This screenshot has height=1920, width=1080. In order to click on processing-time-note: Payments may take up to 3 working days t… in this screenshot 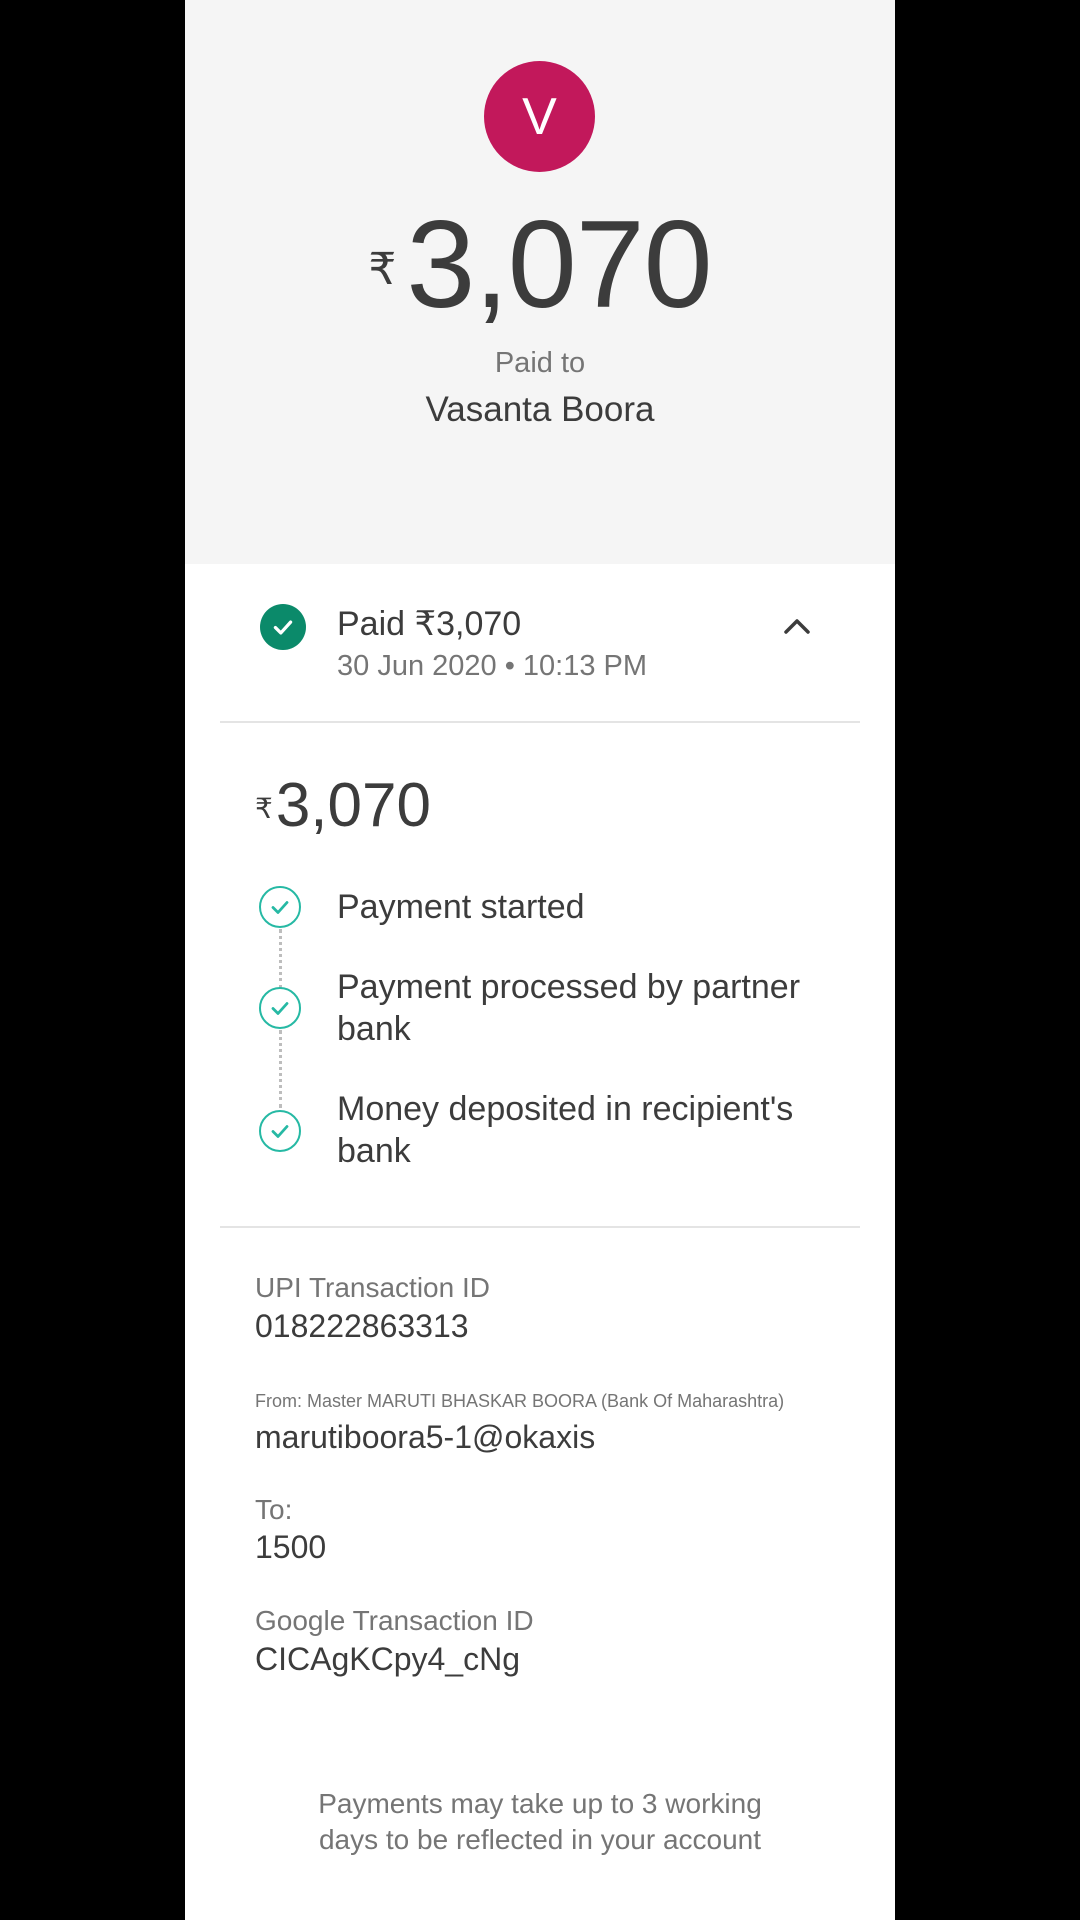, I will do `click(540, 1822)`.